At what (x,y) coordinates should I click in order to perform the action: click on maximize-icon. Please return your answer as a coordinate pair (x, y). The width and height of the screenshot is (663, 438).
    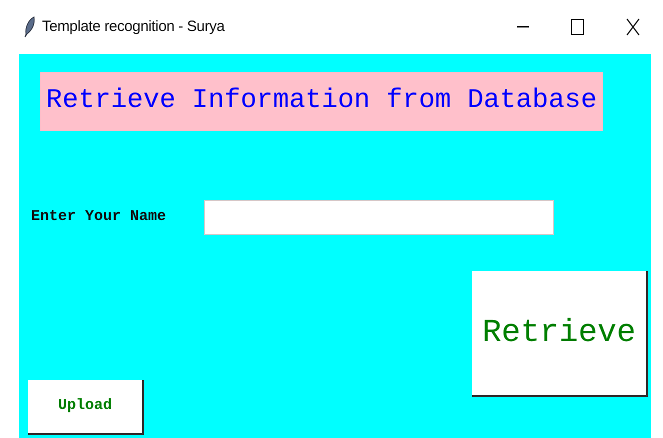
    Looking at the image, I should click on (577, 27).